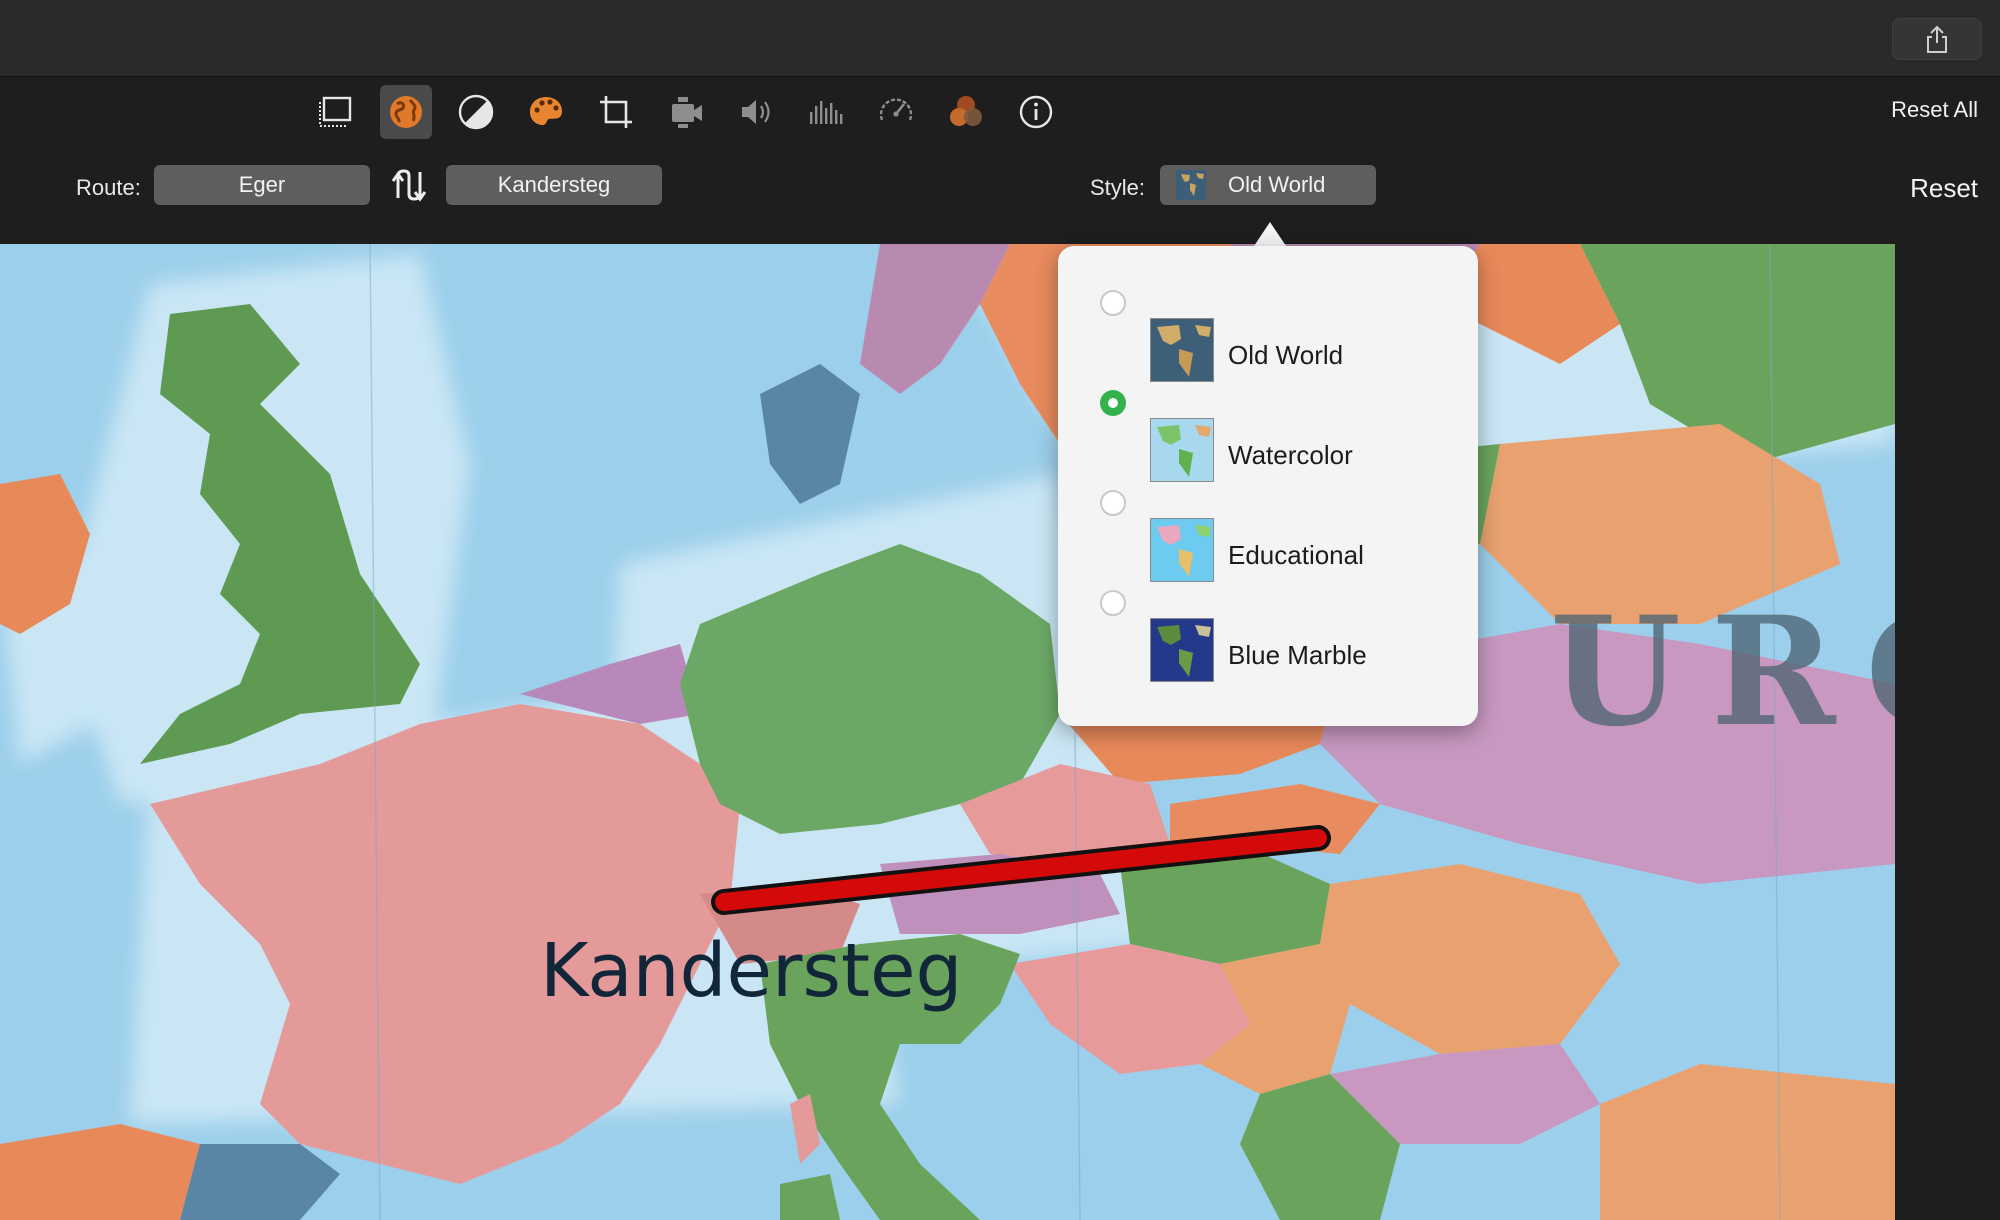  Describe the element at coordinates (1113, 303) in the screenshot. I see `radio-old-world` at that location.